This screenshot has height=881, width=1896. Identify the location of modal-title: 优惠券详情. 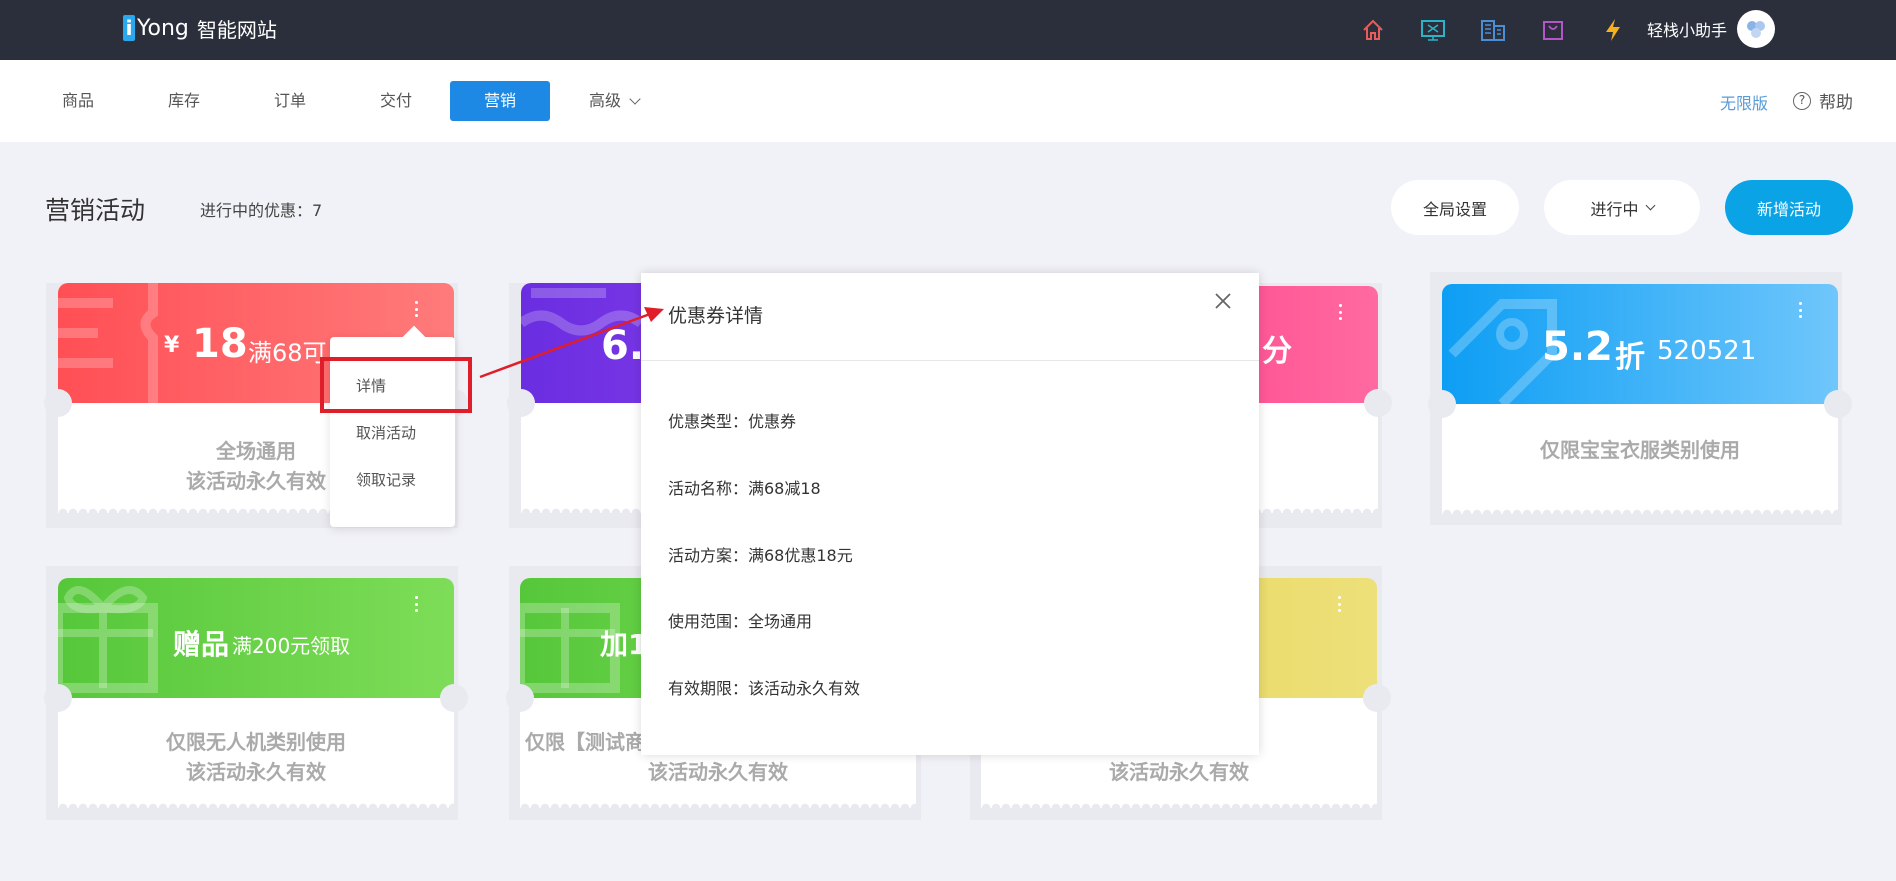
(716, 316).